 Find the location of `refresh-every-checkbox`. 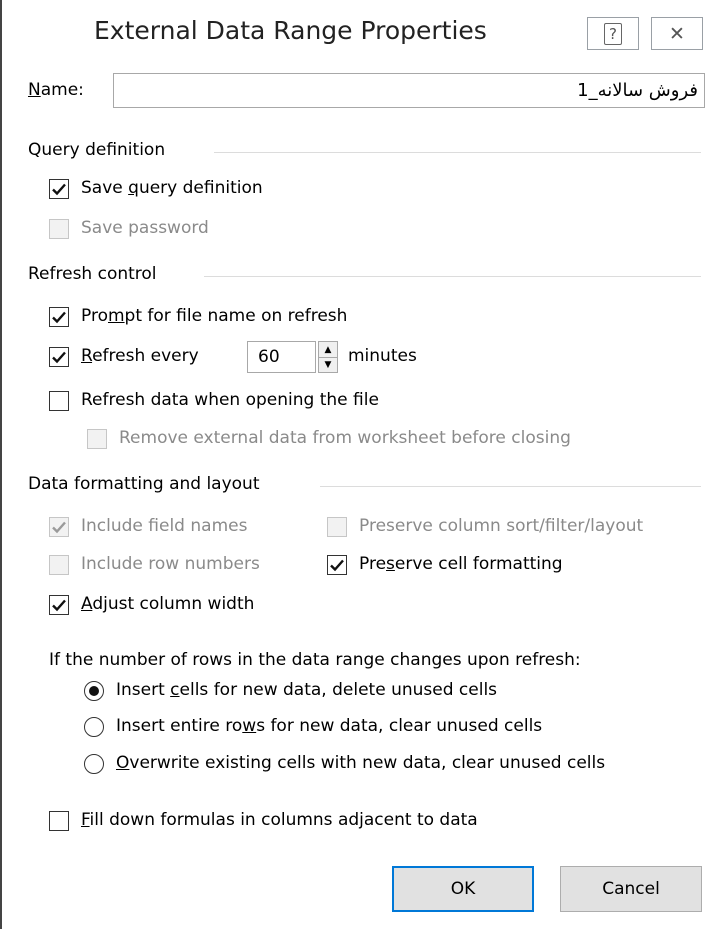

refresh-every-checkbox is located at coordinates (59, 357).